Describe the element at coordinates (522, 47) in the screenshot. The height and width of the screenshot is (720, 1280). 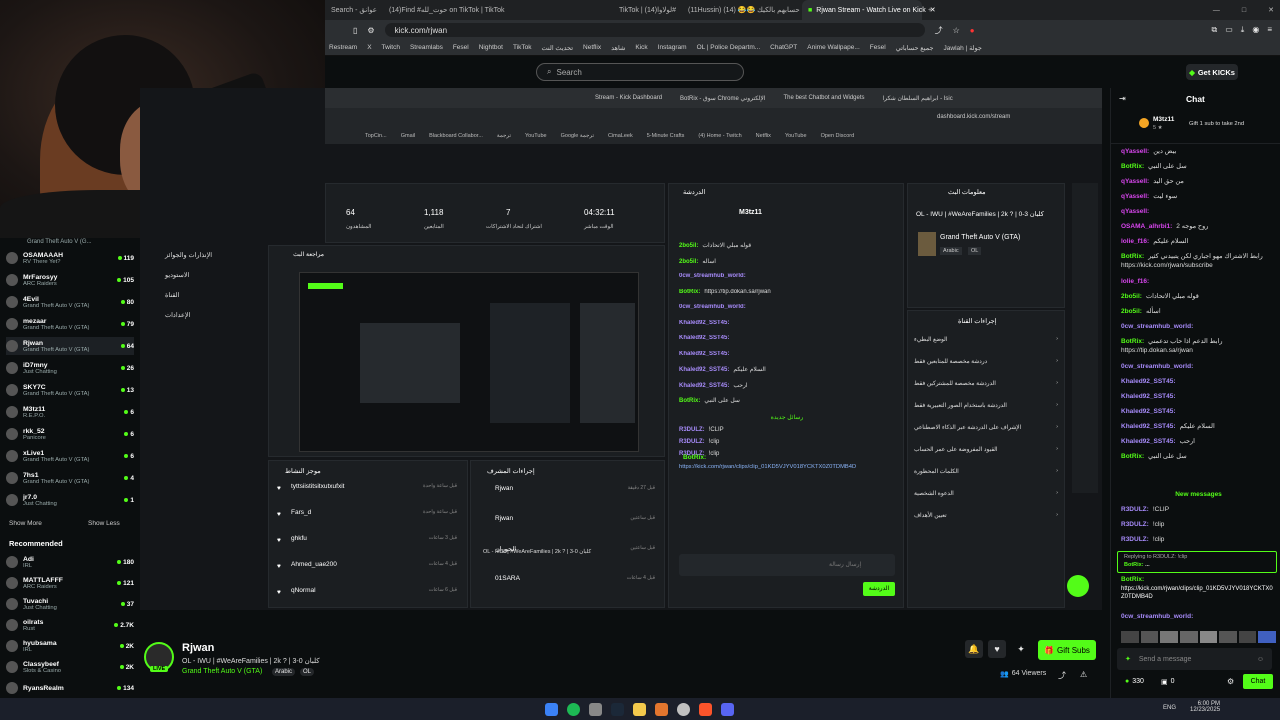
I see `bookmark-item: TikTok` at that location.